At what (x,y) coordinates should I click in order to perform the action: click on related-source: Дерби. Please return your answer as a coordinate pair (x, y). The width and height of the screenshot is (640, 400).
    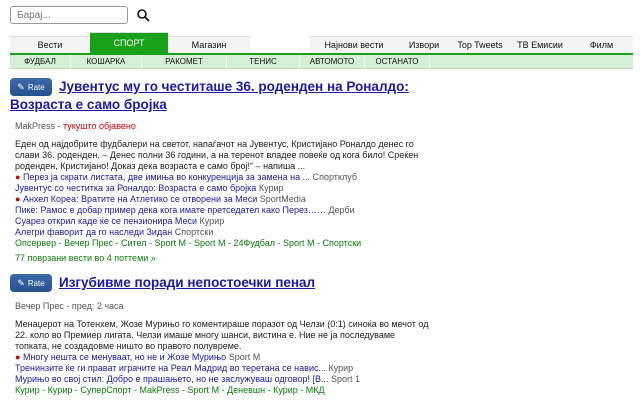
    Looking at the image, I should click on (341, 210).